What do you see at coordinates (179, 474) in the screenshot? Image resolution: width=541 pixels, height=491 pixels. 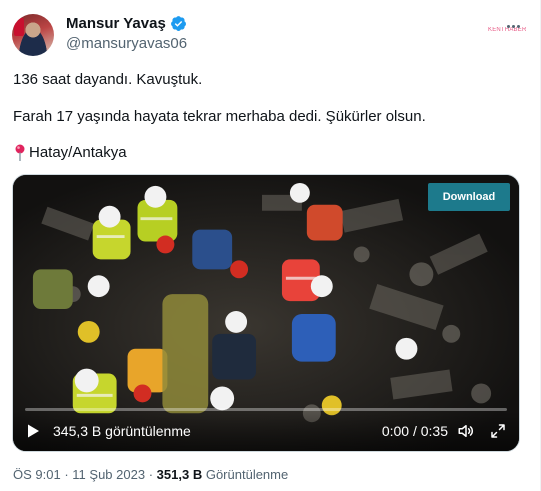 I see `tweet-view-count: 351,3 B` at bounding box center [179, 474].